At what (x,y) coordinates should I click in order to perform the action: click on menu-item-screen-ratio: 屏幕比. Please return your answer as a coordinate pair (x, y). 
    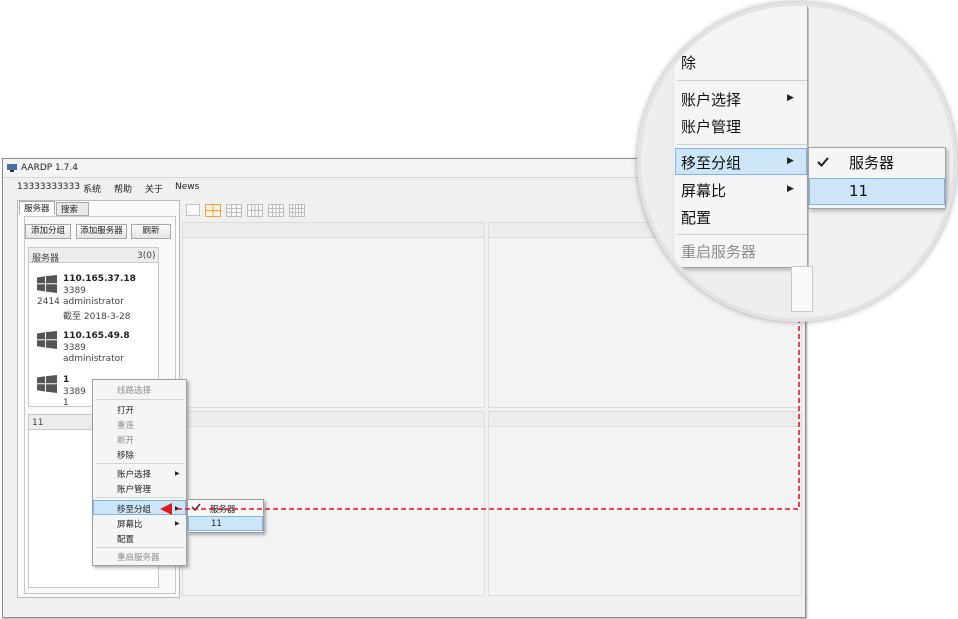
    Looking at the image, I should click on (130, 524).